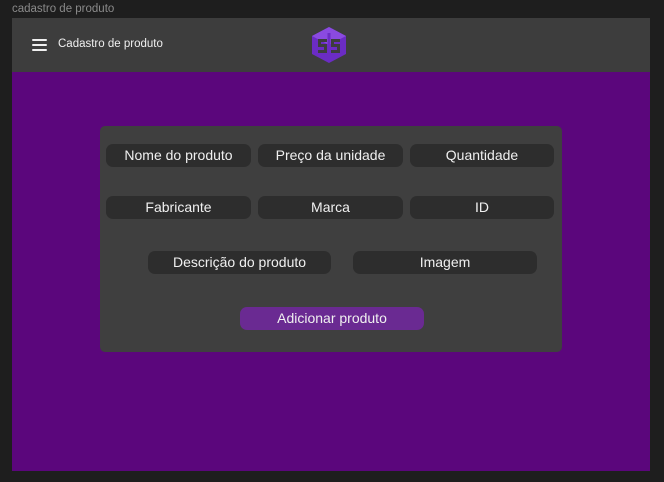 This screenshot has width=664, height=482. I want to click on hamburger-menu-icon, so click(39, 45).